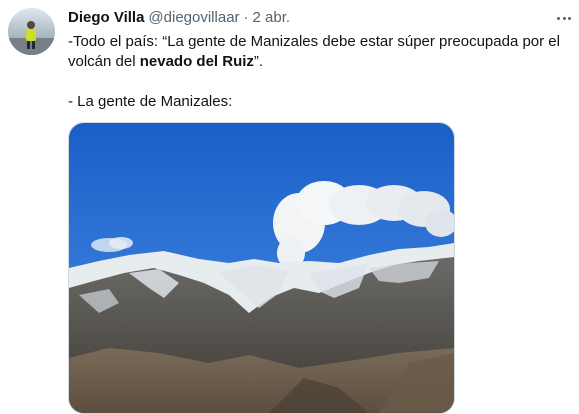 The image size is (579, 414). I want to click on tweet-text-bold: nevado del Ruiz, so click(196, 61).